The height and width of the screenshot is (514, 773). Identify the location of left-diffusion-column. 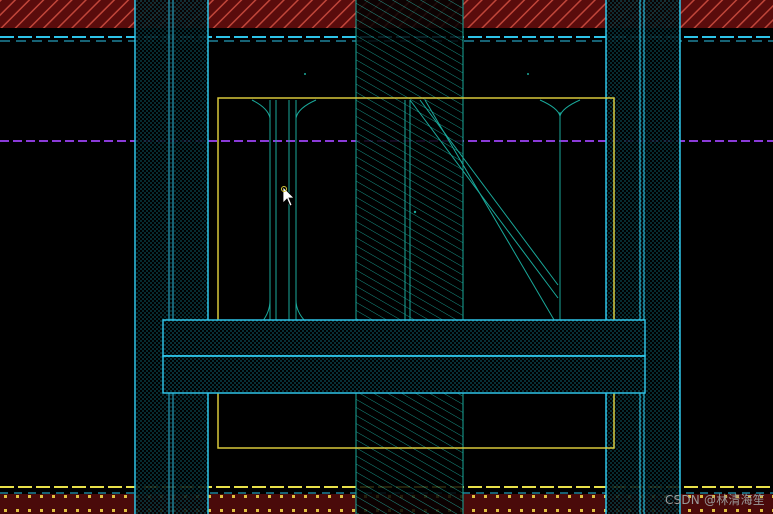
(171, 257).